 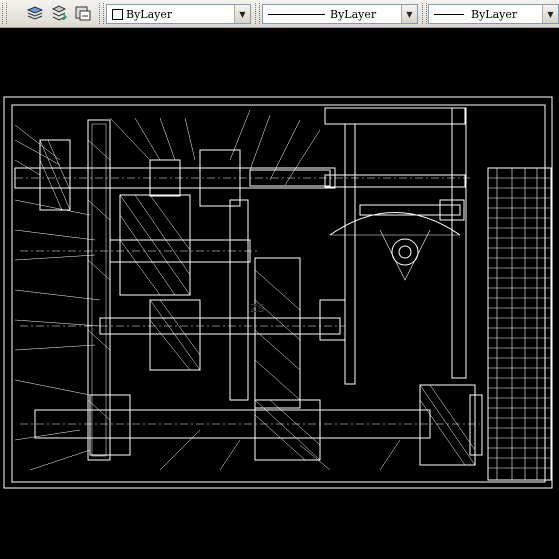 What do you see at coordinates (149, 14) in the screenshot?
I see `color-value: ByLayer` at bounding box center [149, 14].